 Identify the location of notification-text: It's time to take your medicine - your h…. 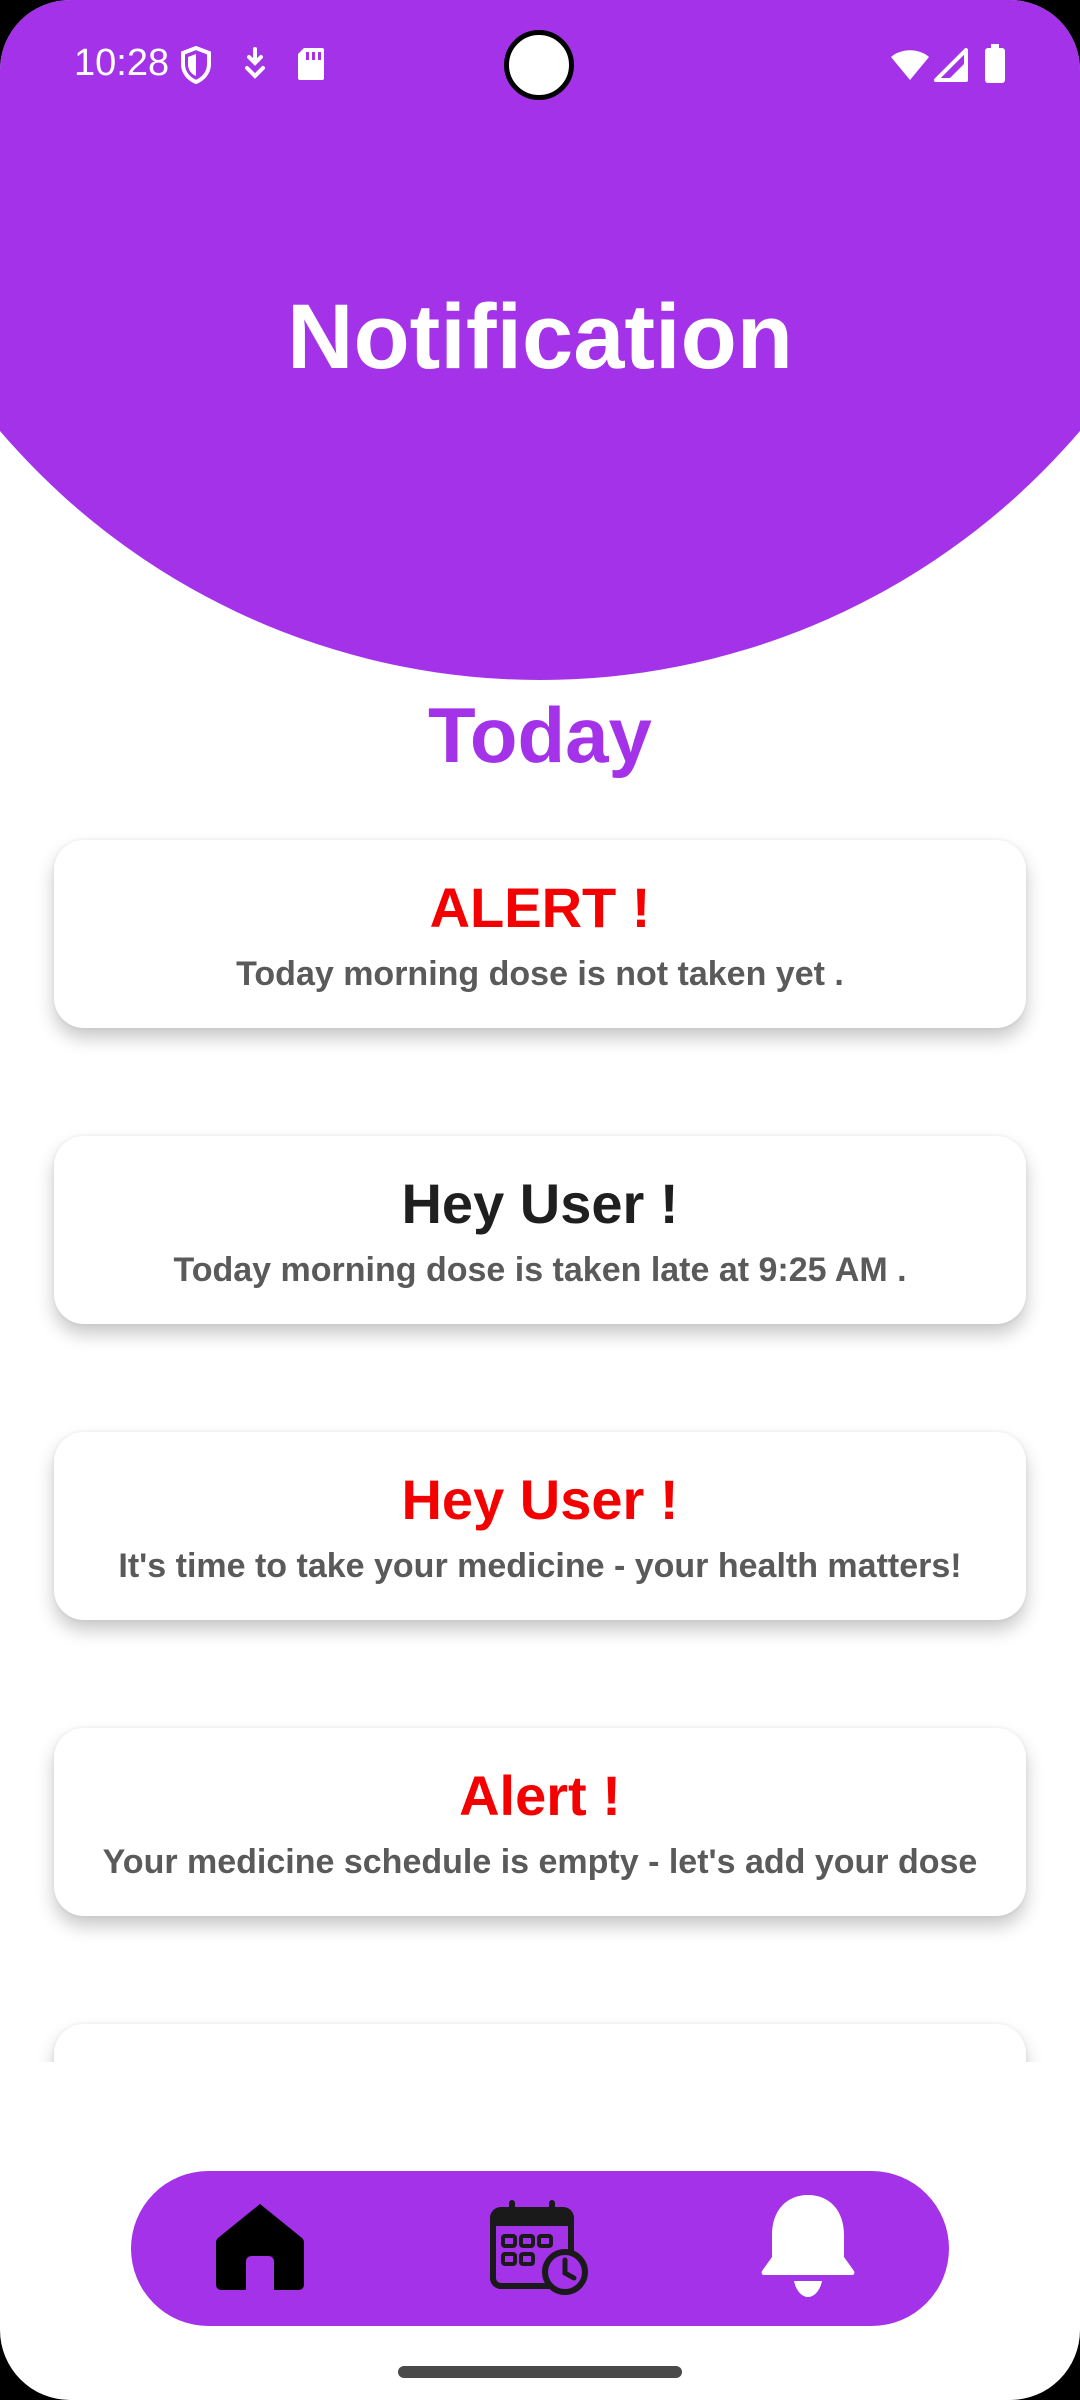
(540, 1566).